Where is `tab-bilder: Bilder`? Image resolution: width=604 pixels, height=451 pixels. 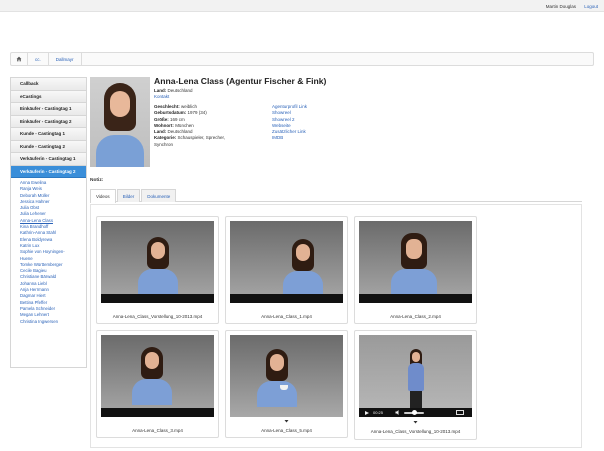
tab-bilder: Bilder is located at coordinates (128, 195).